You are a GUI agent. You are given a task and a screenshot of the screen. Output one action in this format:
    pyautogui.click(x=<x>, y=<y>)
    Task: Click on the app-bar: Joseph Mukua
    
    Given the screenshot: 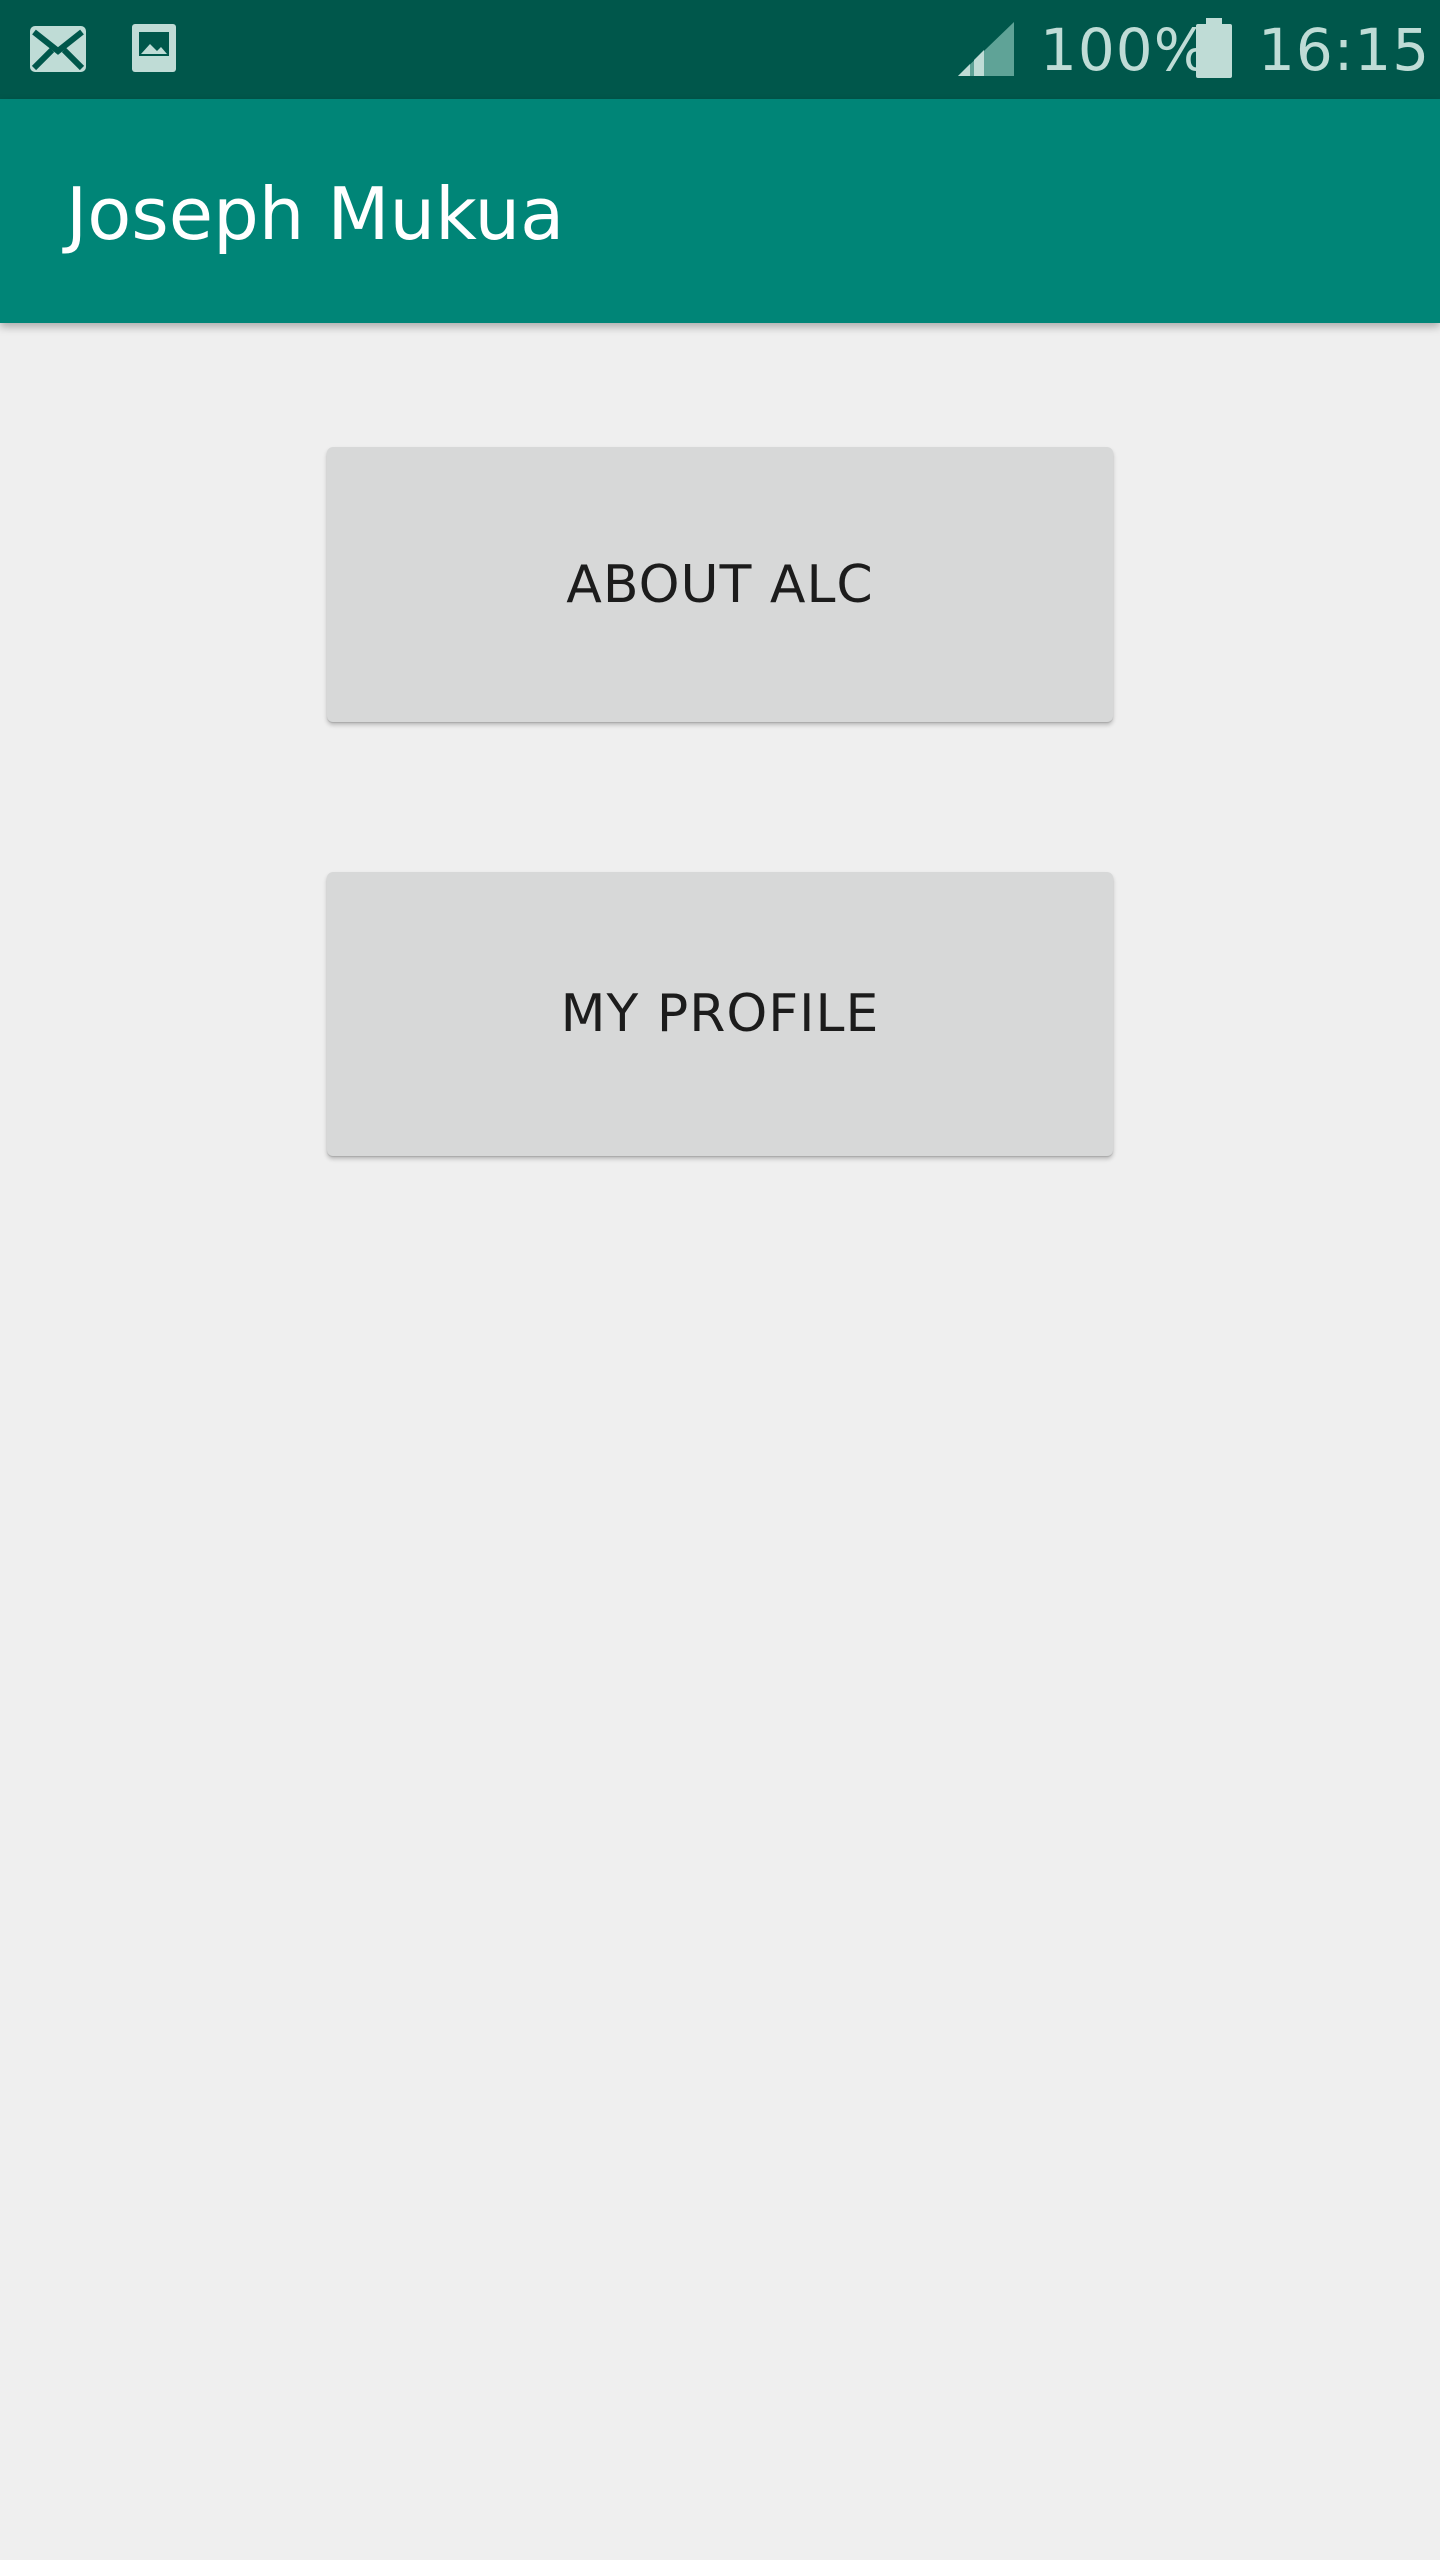 What is the action you would take?
    pyautogui.click(x=720, y=211)
    